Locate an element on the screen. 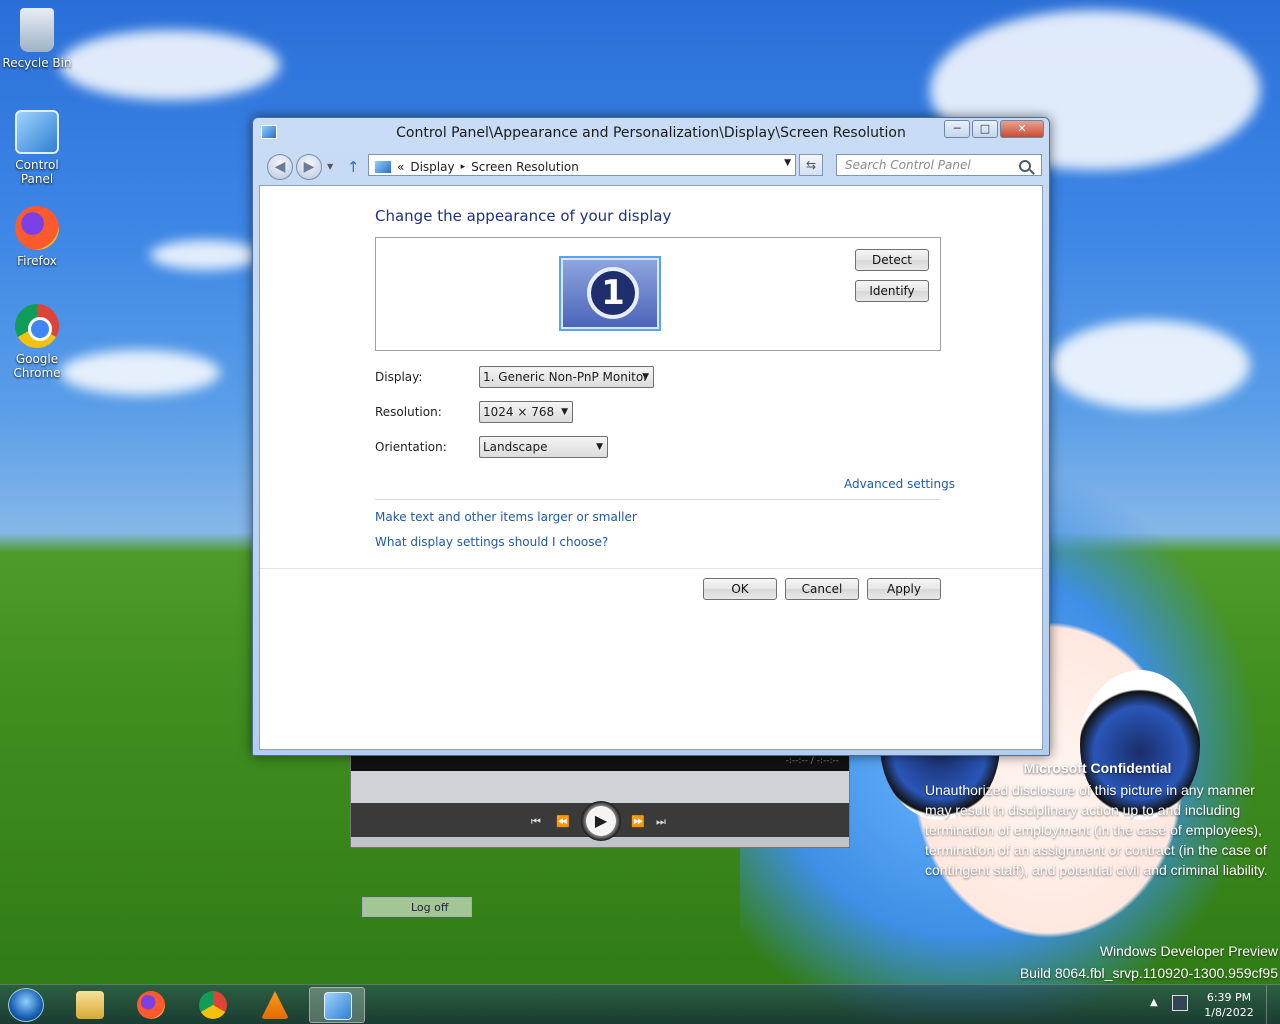  media-time: -:--:-- / -:--:-- is located at coordinates (812, 761).